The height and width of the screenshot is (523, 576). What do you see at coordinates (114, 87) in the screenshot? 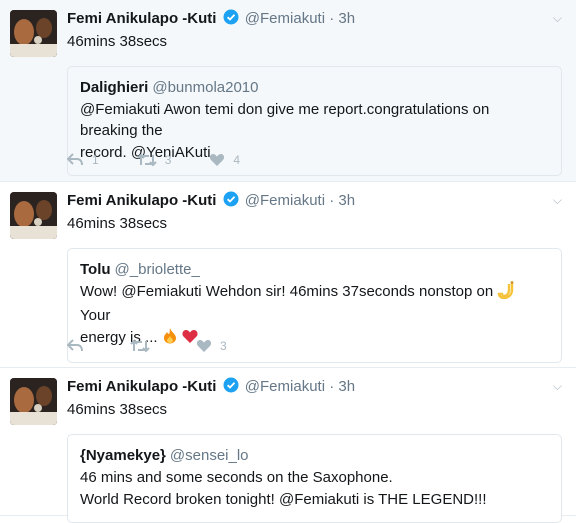
I see `quoted-author-name: Dalighieri` at bounding box center [114, 87].